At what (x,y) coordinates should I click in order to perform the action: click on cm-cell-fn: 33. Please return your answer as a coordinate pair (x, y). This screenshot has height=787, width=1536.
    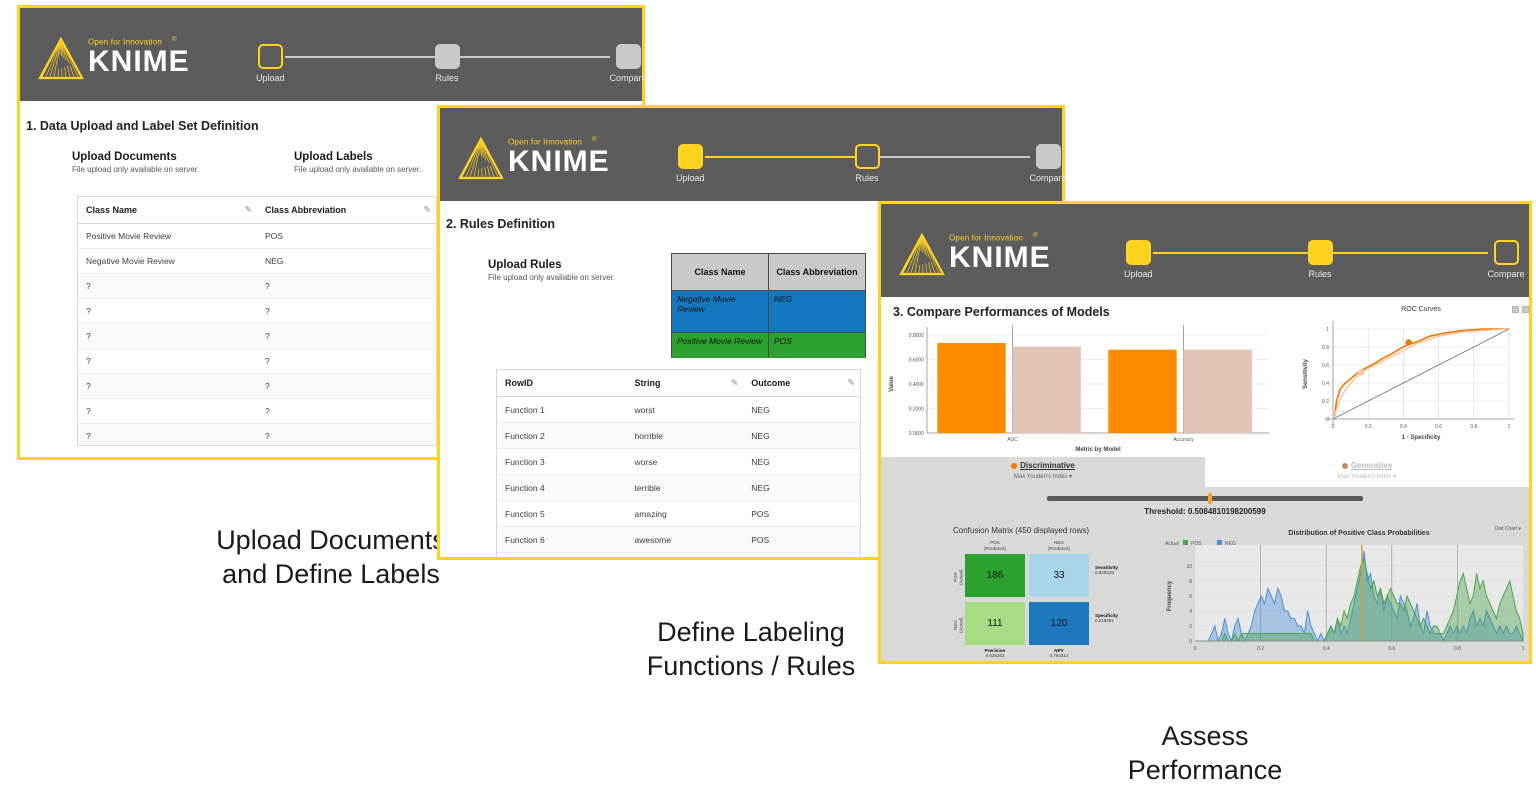
    Looking at the image, I should click on (1059, 575).